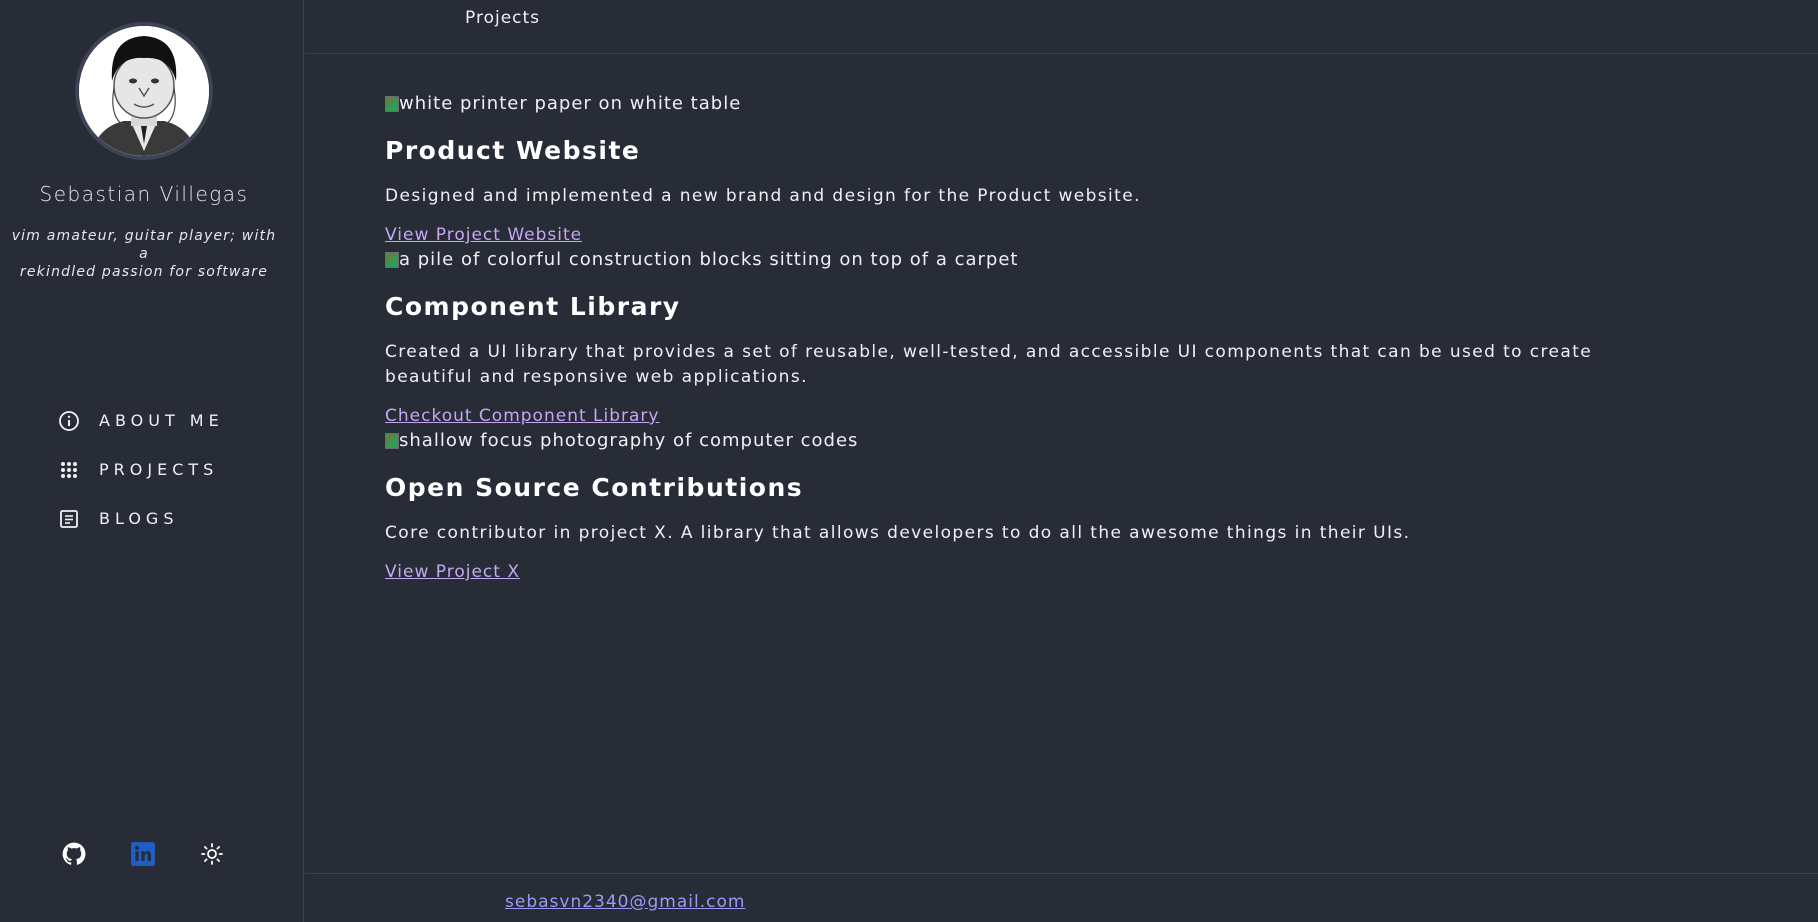 The height and width of the screenshot is (922, 1818). Describe the element at coordinates (159, 469) in the screenshot. I see `nav-label: PROJECTS` at that location.